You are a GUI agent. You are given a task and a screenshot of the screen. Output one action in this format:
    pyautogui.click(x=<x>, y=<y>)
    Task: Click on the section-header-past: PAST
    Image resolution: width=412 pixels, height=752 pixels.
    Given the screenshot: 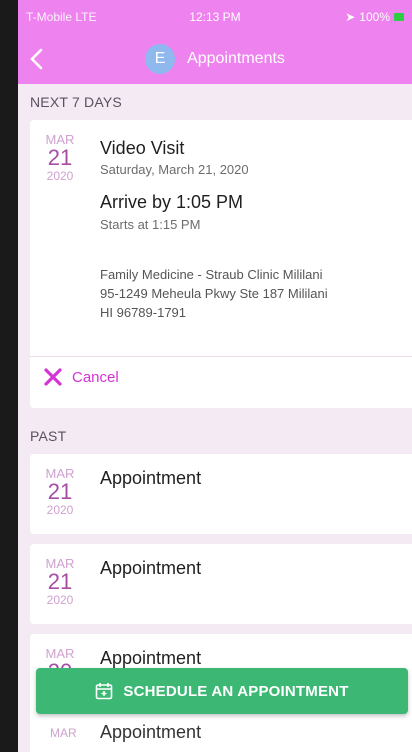 What is the action you would take?
    pyautogui.click(x=215, y=436)
    